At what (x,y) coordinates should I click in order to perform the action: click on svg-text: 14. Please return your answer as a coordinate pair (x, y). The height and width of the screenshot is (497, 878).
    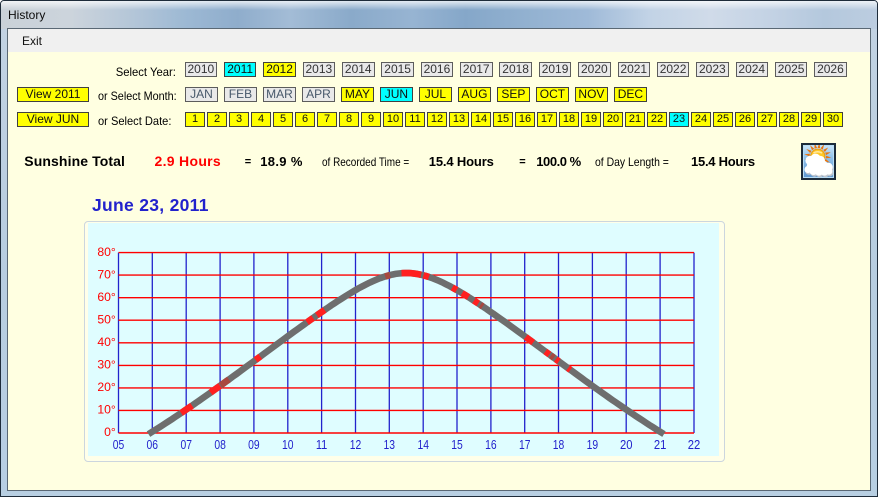
    Looking at the image, I should click on (423, 445).